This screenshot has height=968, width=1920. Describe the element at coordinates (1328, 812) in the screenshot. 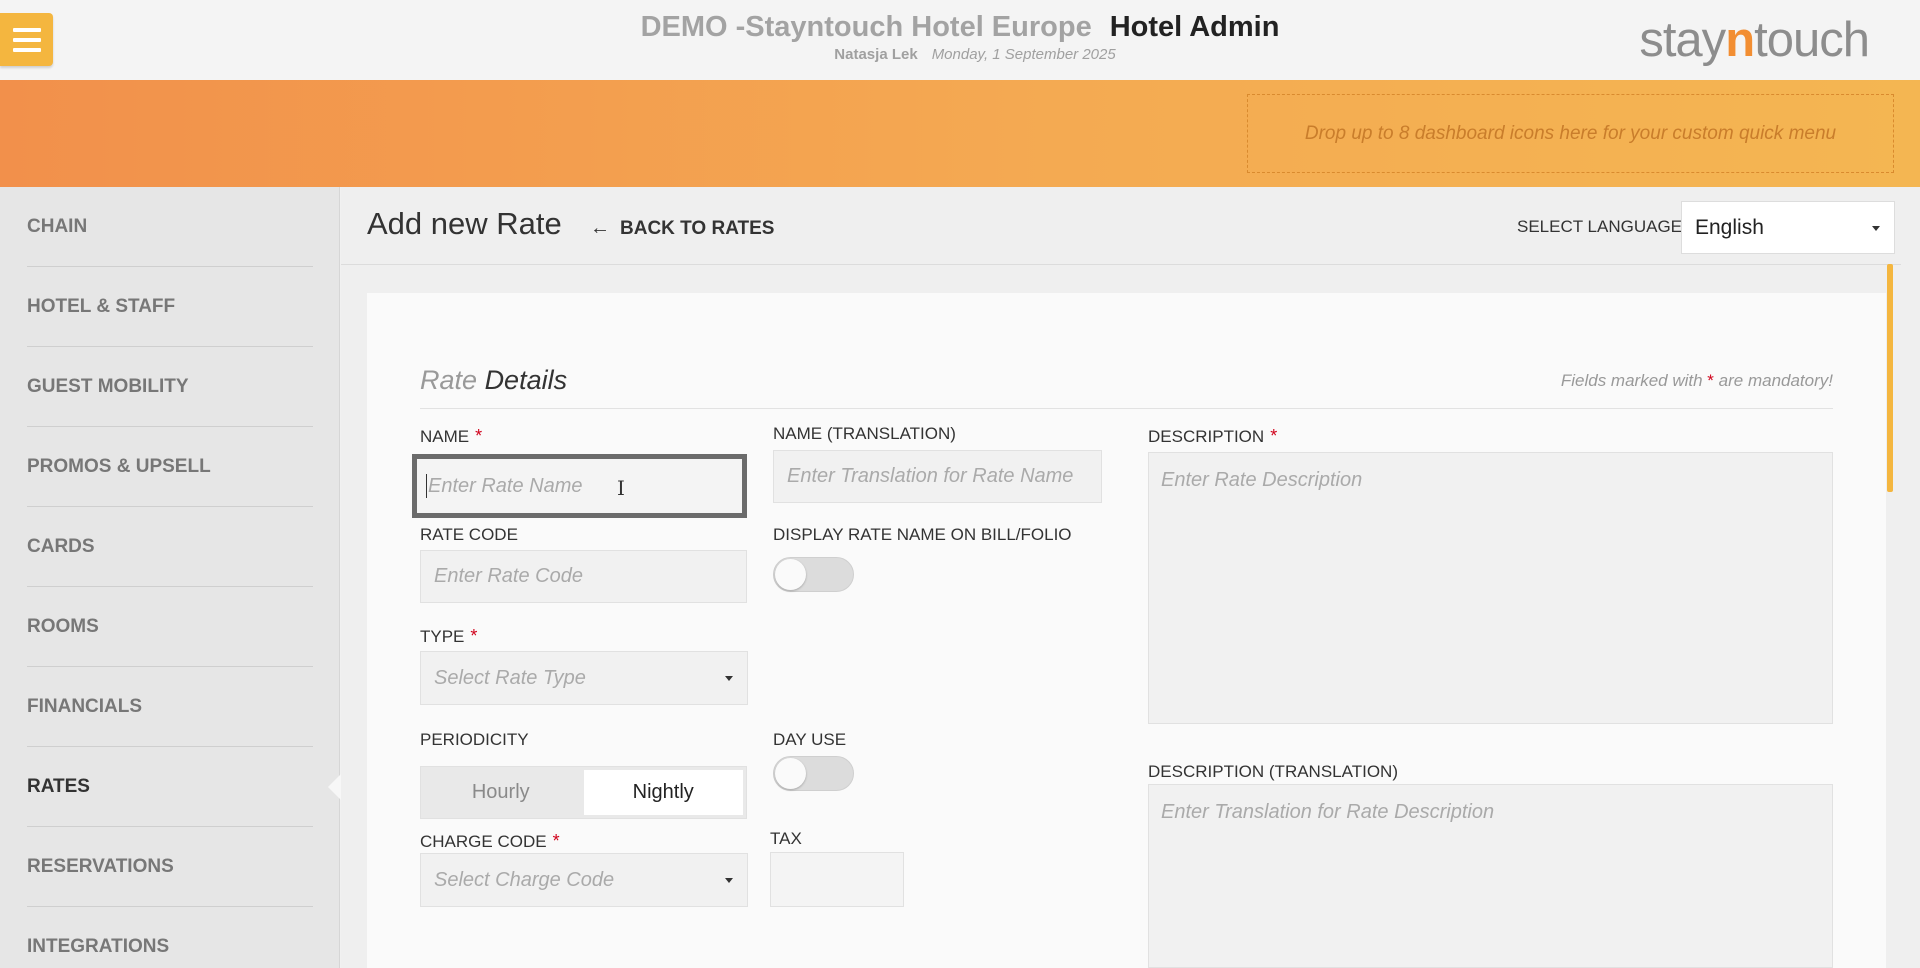

I see `description-translation-placeholder: Enter Translation for Rate Description` at that location.